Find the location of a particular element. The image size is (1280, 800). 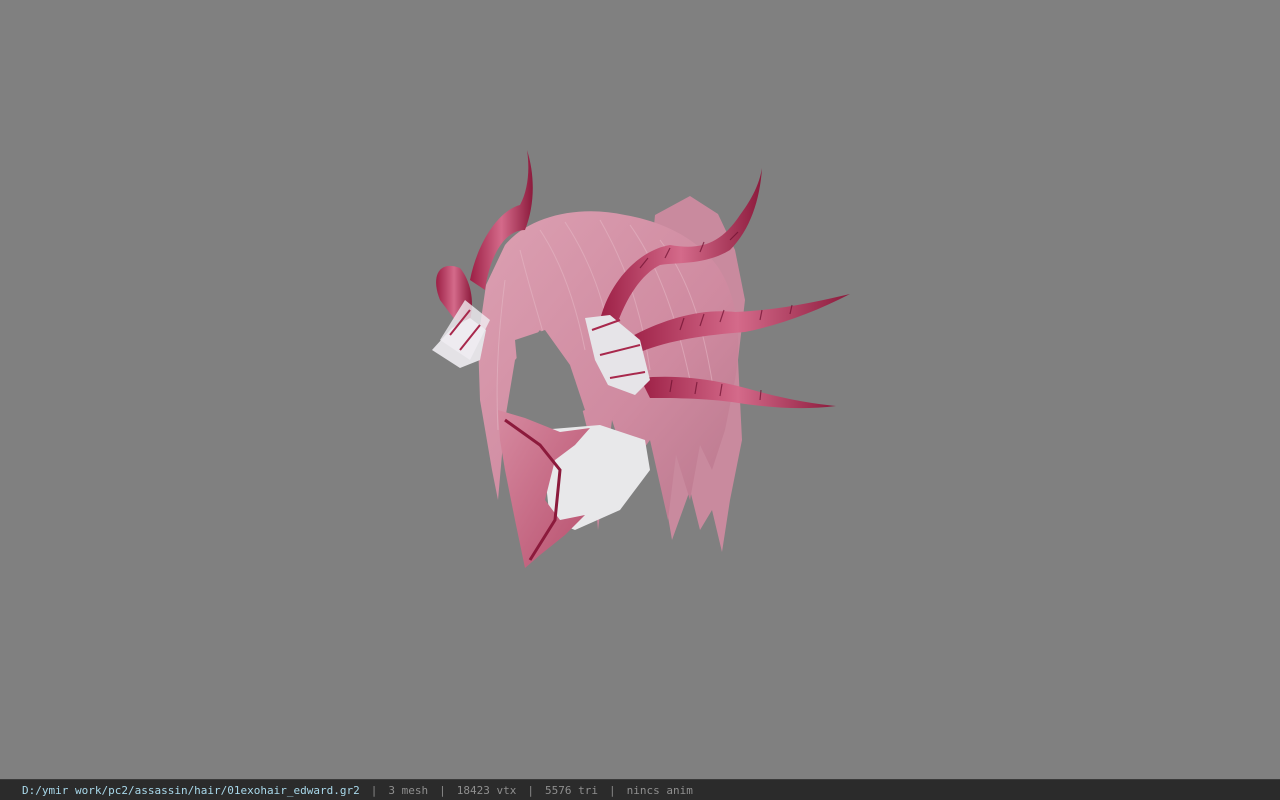

animation-status: nincs anim is located at coordinates (659, 790).